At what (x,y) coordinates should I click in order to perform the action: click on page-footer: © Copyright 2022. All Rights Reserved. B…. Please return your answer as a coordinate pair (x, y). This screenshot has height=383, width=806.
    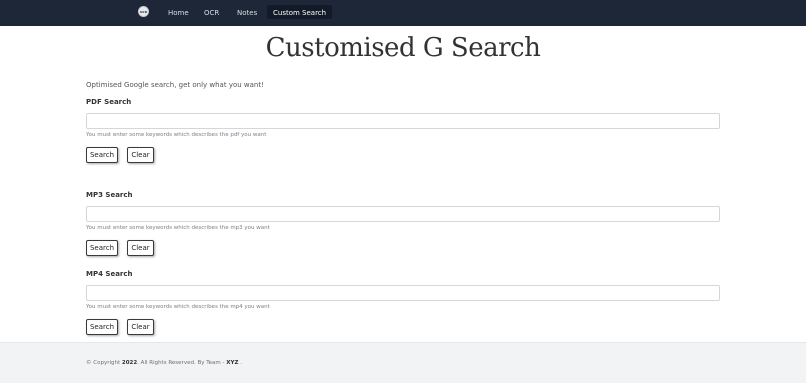
    Looking at the image, I should click on (403, 362).